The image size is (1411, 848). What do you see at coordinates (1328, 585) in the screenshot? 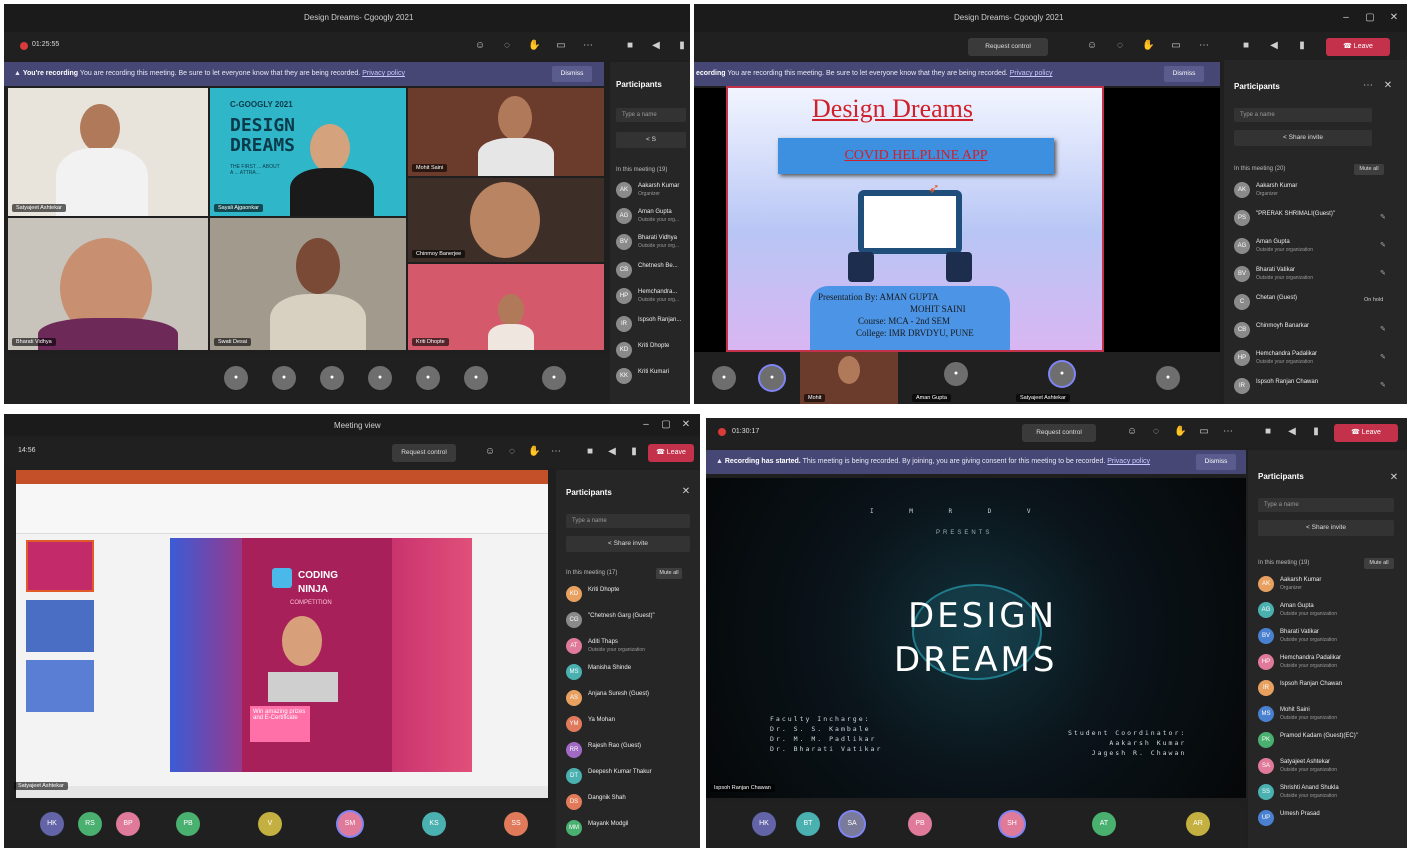
I see `participant-item: AK Aakarsh Kumar Organizer` at bounding box center [1328, 585].